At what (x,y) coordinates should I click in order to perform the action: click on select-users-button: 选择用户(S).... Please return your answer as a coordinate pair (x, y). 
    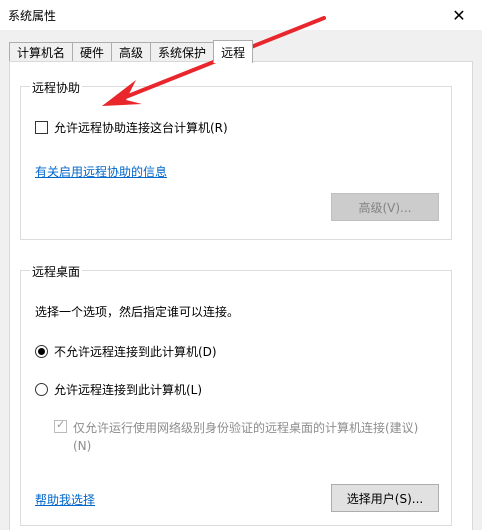
    Looking at the image, I should click on (385, 498).